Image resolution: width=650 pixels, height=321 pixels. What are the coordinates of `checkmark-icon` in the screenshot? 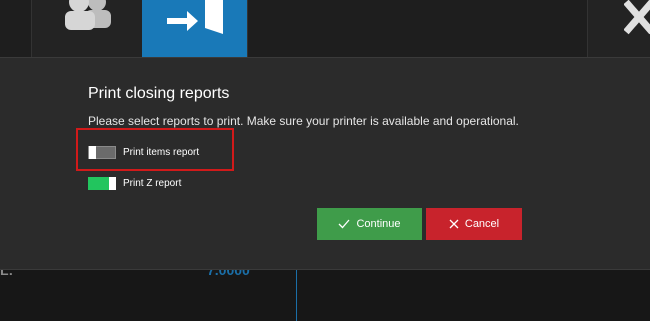 It's located at (344, 224).